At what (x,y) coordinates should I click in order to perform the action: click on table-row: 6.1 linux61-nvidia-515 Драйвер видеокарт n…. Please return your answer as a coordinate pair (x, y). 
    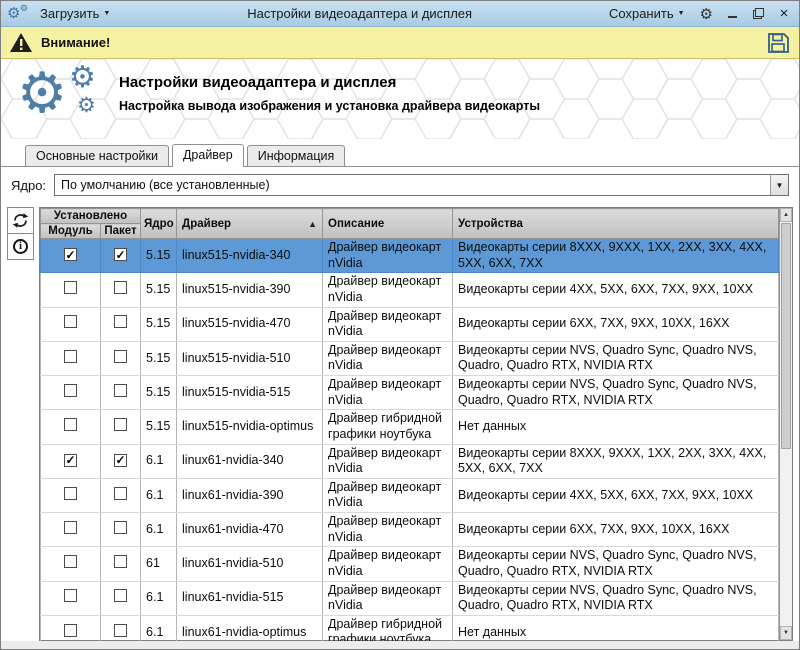
    Looking at the image, I should click on (409, 598).